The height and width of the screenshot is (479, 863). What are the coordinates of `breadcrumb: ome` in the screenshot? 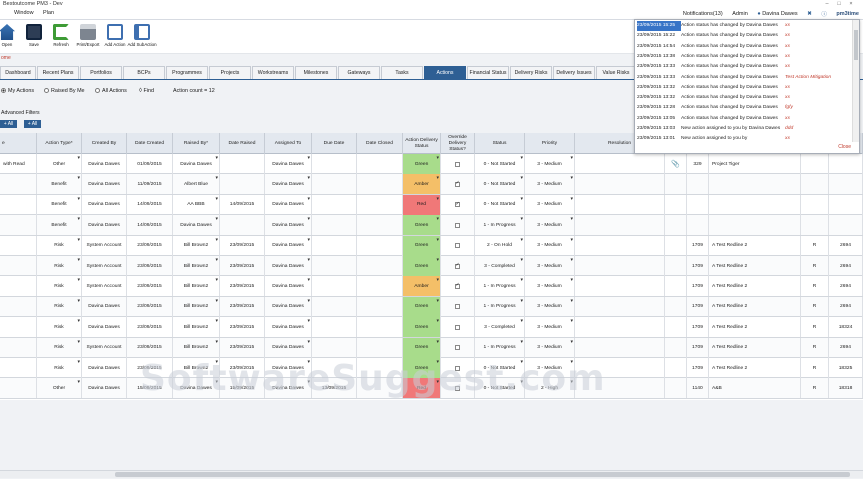 It's located at (5, 58).